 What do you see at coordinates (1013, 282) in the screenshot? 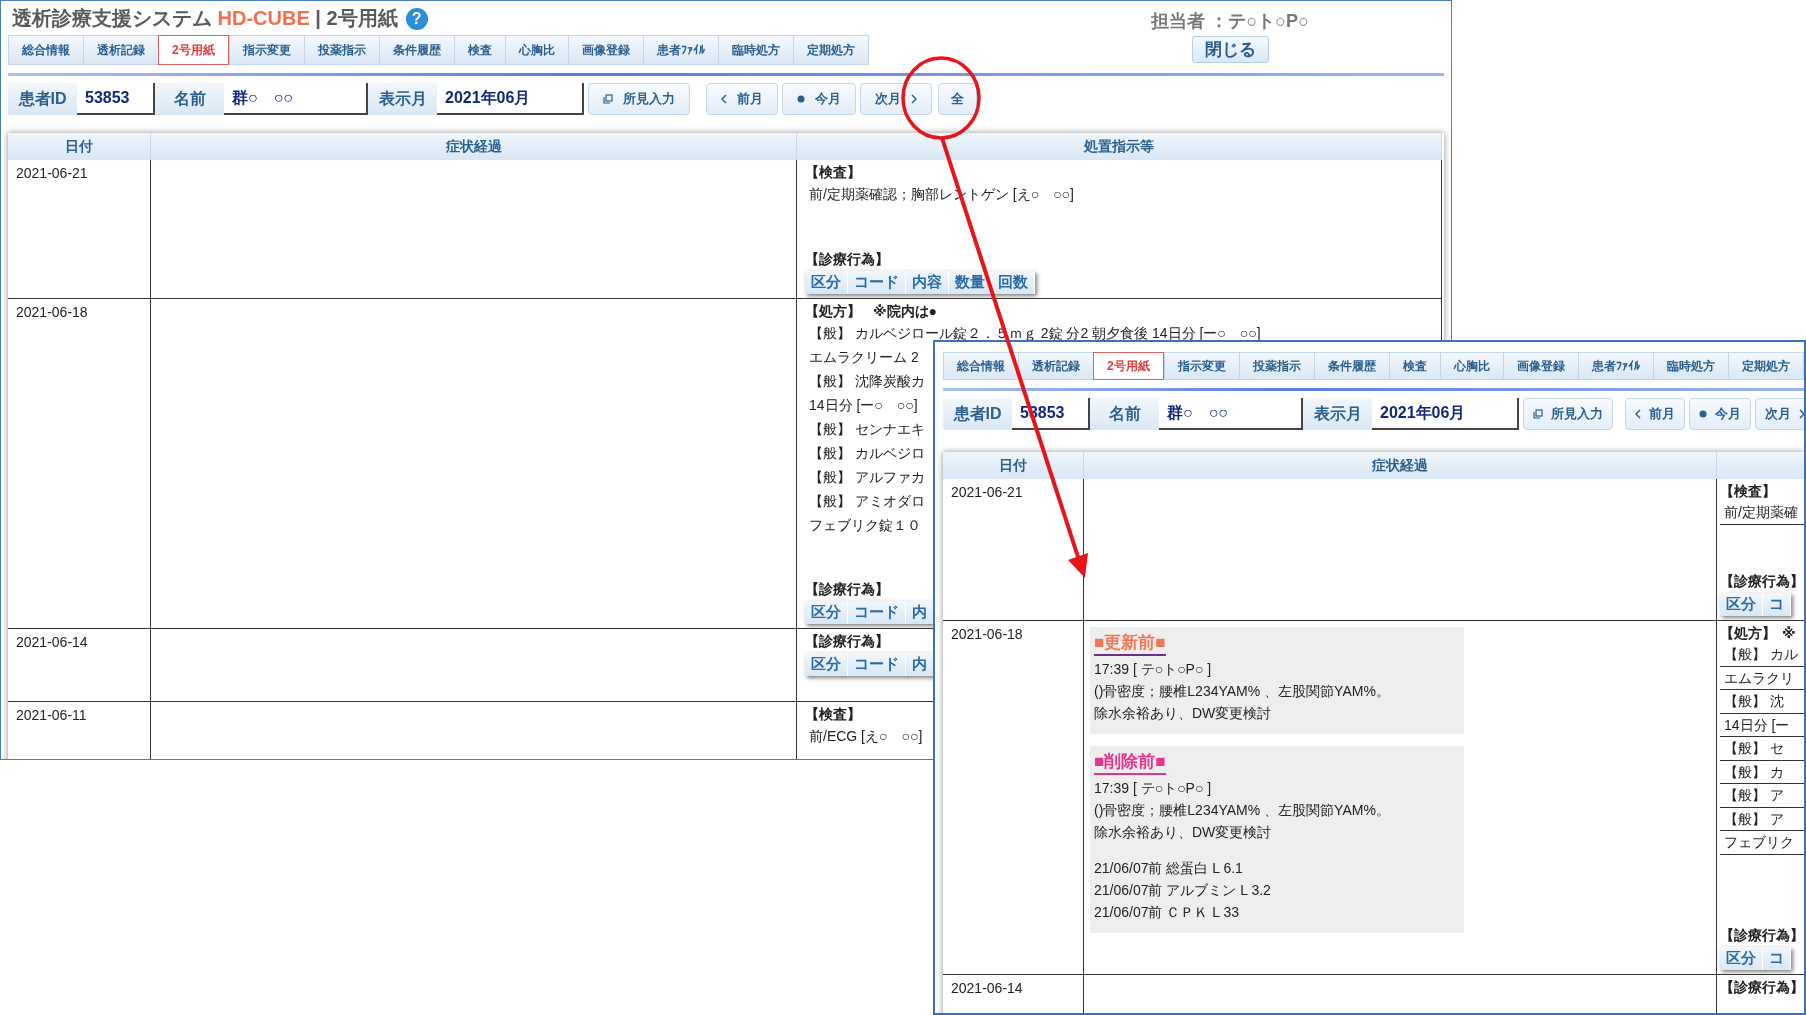
I see `table-header-cell: 回数` at bounding box center [1013, 282].